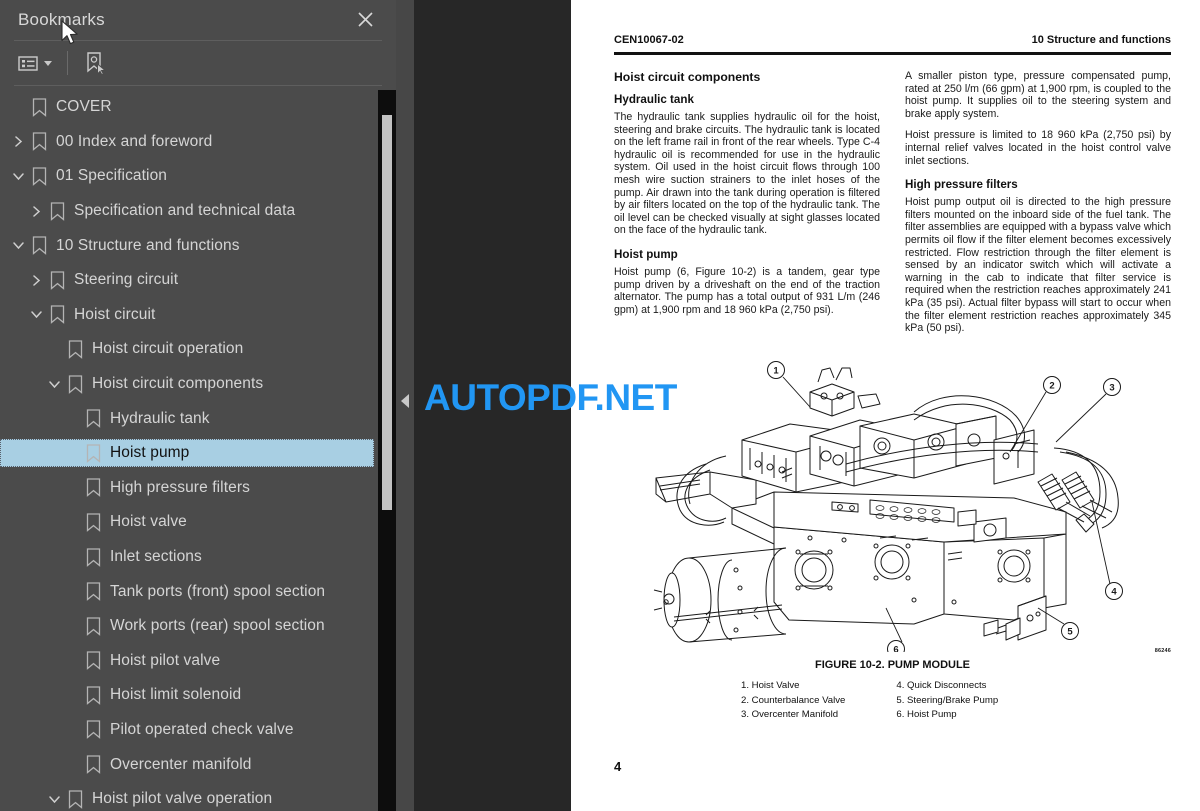 This screenshot has width=1200, height=811. Describe the element at coordinates (198, 280) in the screenshot. I see `bookmark-item: Steering circuit` at that location.